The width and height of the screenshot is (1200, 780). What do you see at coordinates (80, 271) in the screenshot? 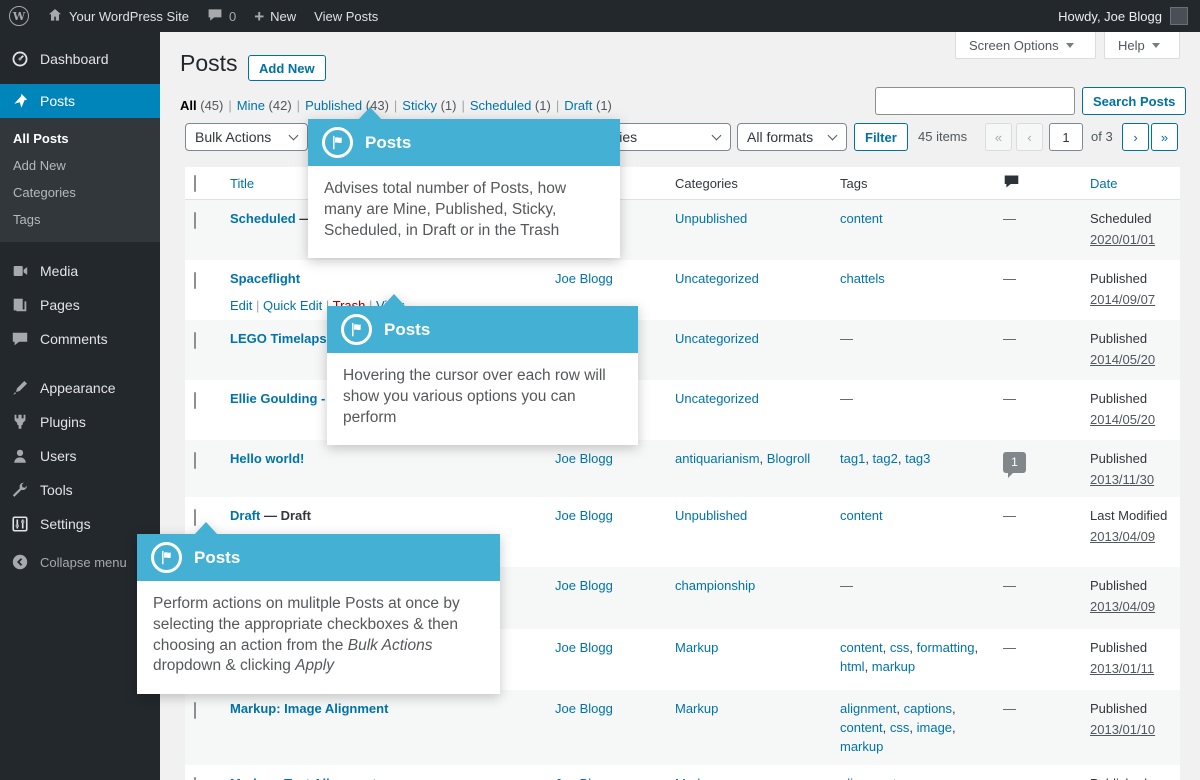
I see `sidebar-item-media: Media` at bounding box center [80, 271].